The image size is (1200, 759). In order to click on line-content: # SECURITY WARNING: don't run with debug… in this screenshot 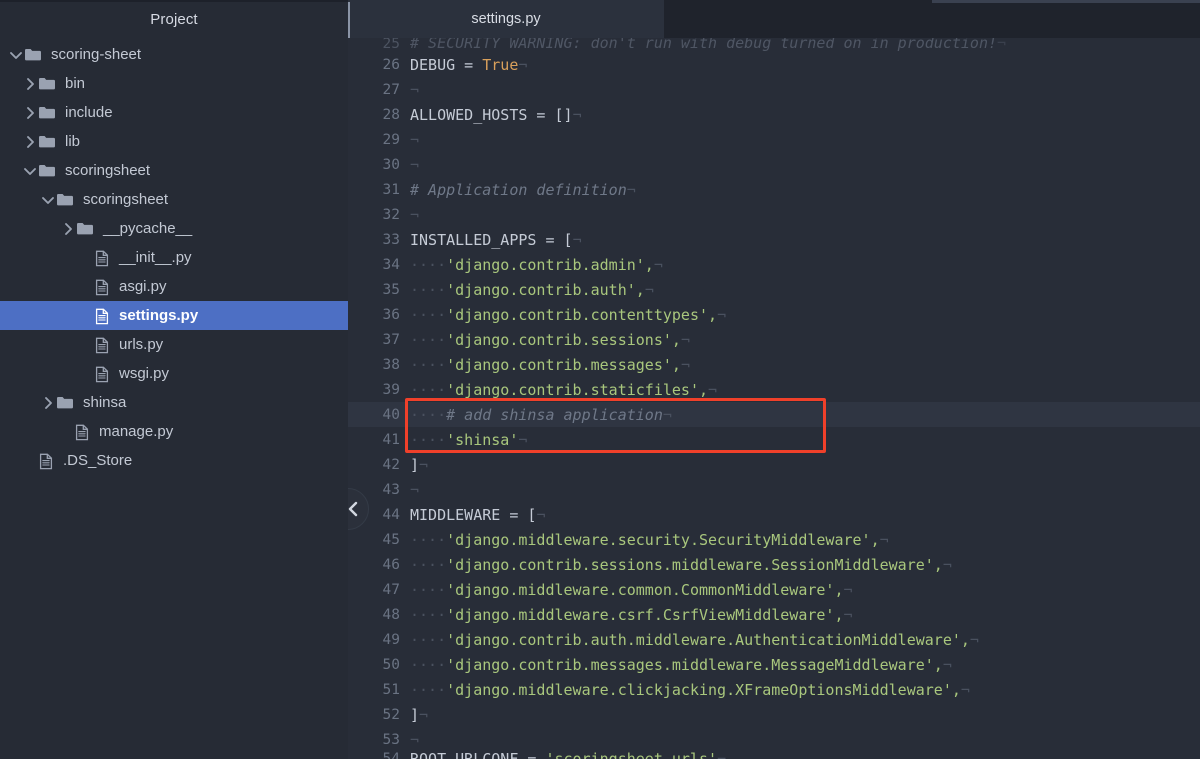, I will do `click(708, 45)`.